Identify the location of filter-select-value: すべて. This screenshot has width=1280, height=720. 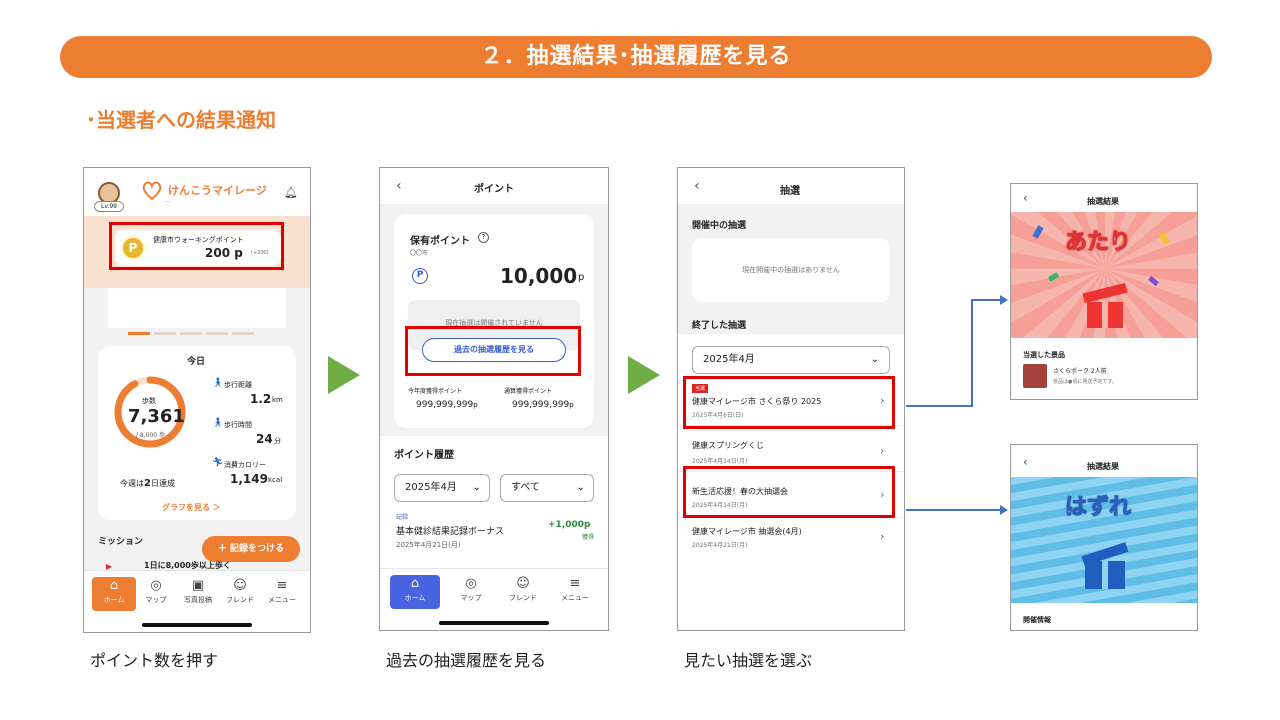
(525, 487).